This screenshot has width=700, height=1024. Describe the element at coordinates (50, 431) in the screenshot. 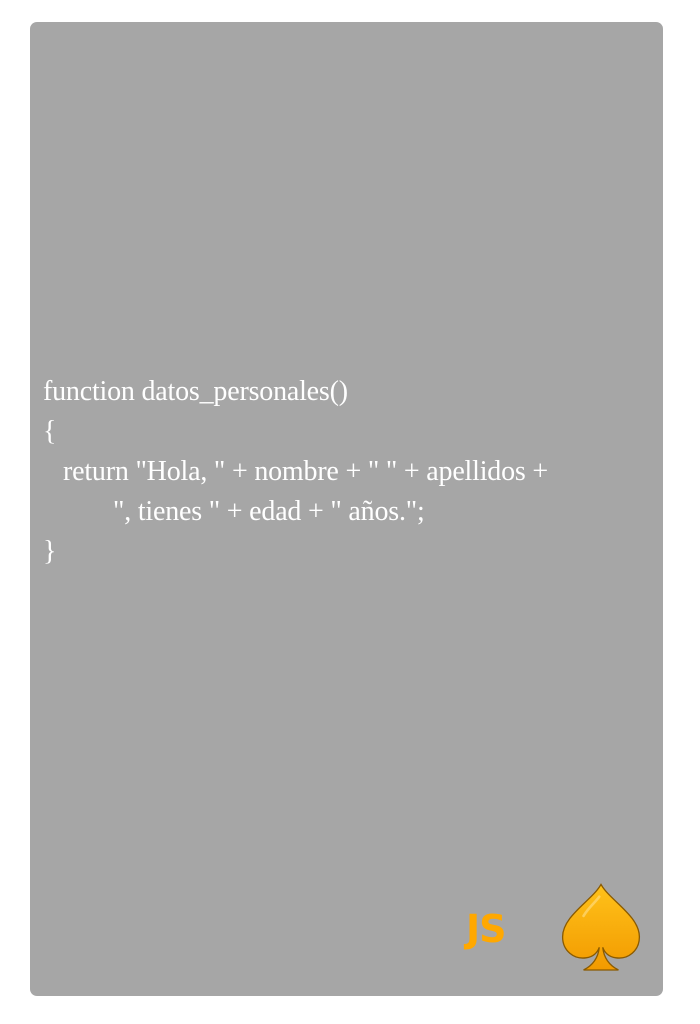

I see `code-line-open-brace: {` at that location.